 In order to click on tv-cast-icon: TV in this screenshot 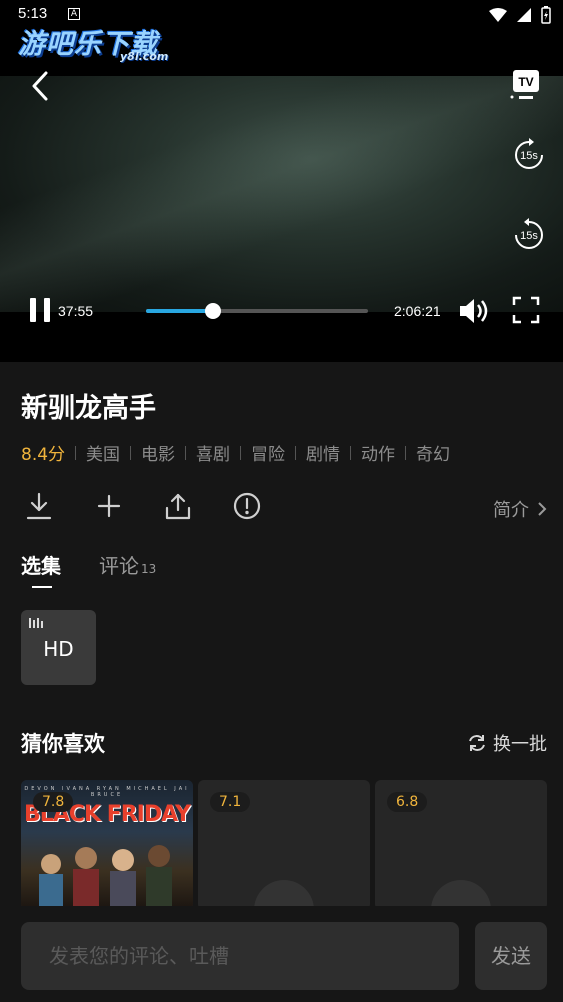, I will do `click(528, 87)`.